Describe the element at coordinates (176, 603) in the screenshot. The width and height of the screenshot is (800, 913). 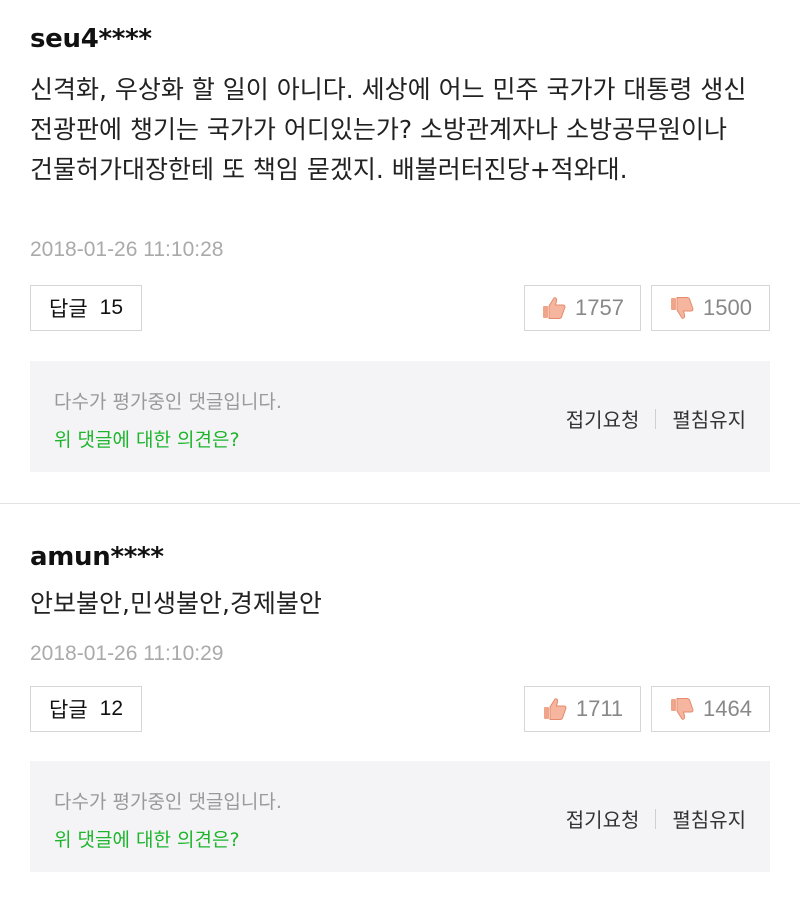
I see `comment-text: 안보불안,민생불안,경제불안` at that location.